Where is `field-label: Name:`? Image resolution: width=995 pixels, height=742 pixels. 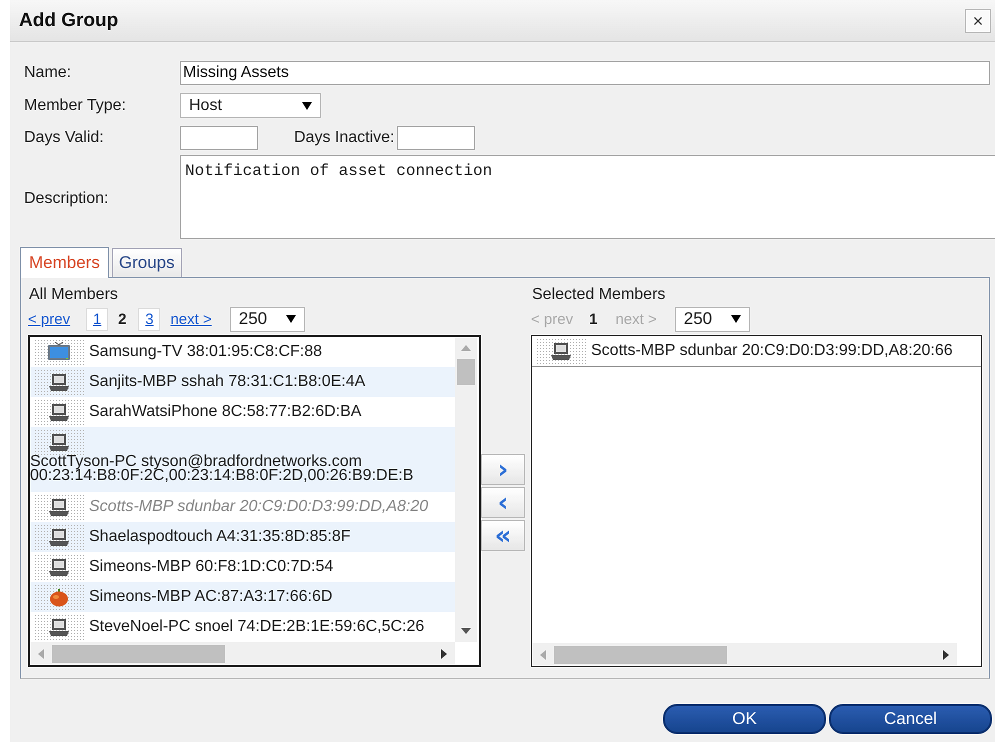
field-label: Name: is located at coordinates (48, 73).